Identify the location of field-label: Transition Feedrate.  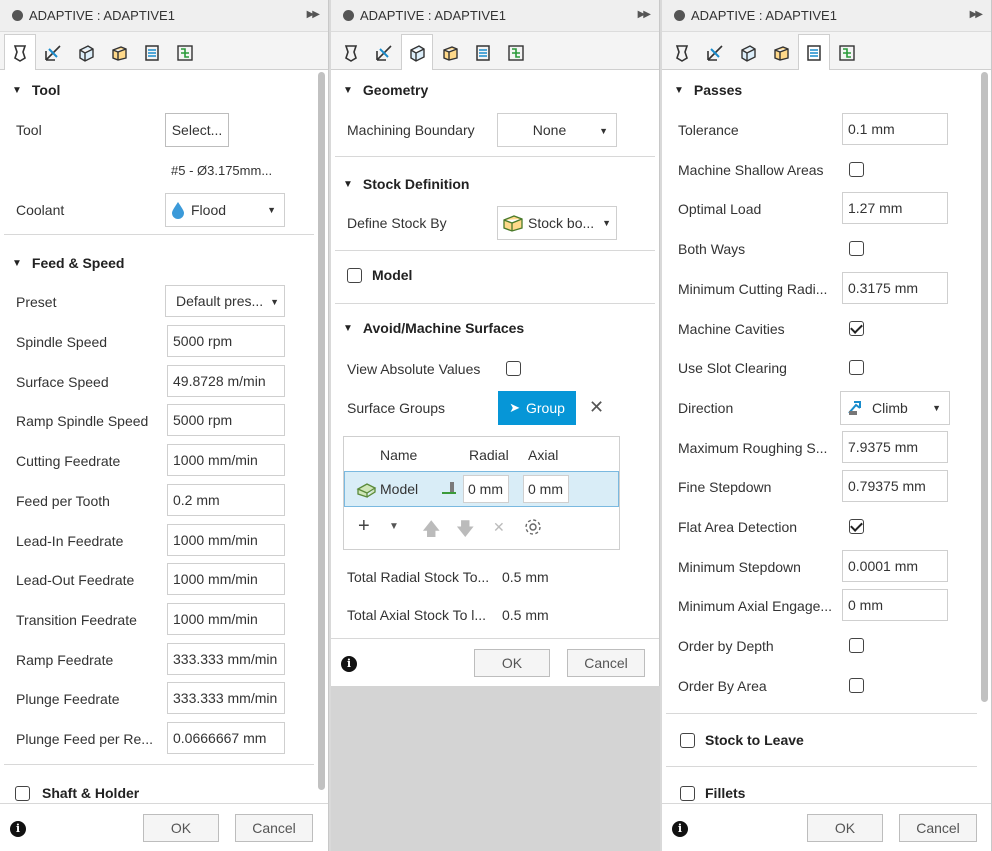
(76, 619).